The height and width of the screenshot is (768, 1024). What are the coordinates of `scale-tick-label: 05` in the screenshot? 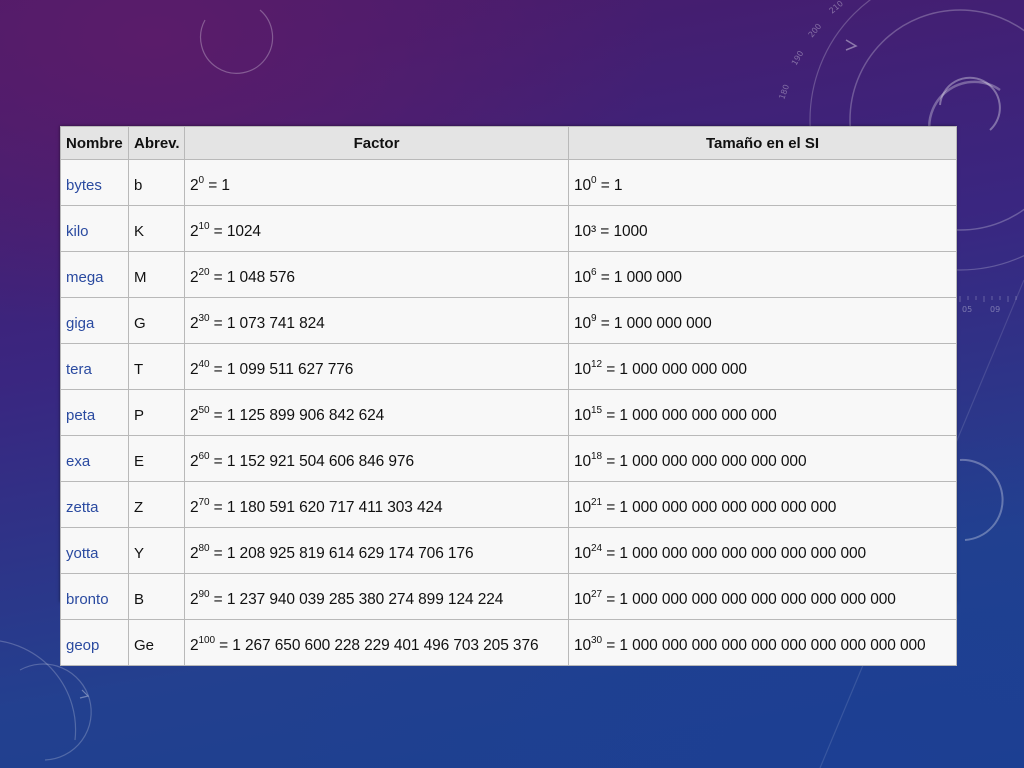 It's located at (967, 309).